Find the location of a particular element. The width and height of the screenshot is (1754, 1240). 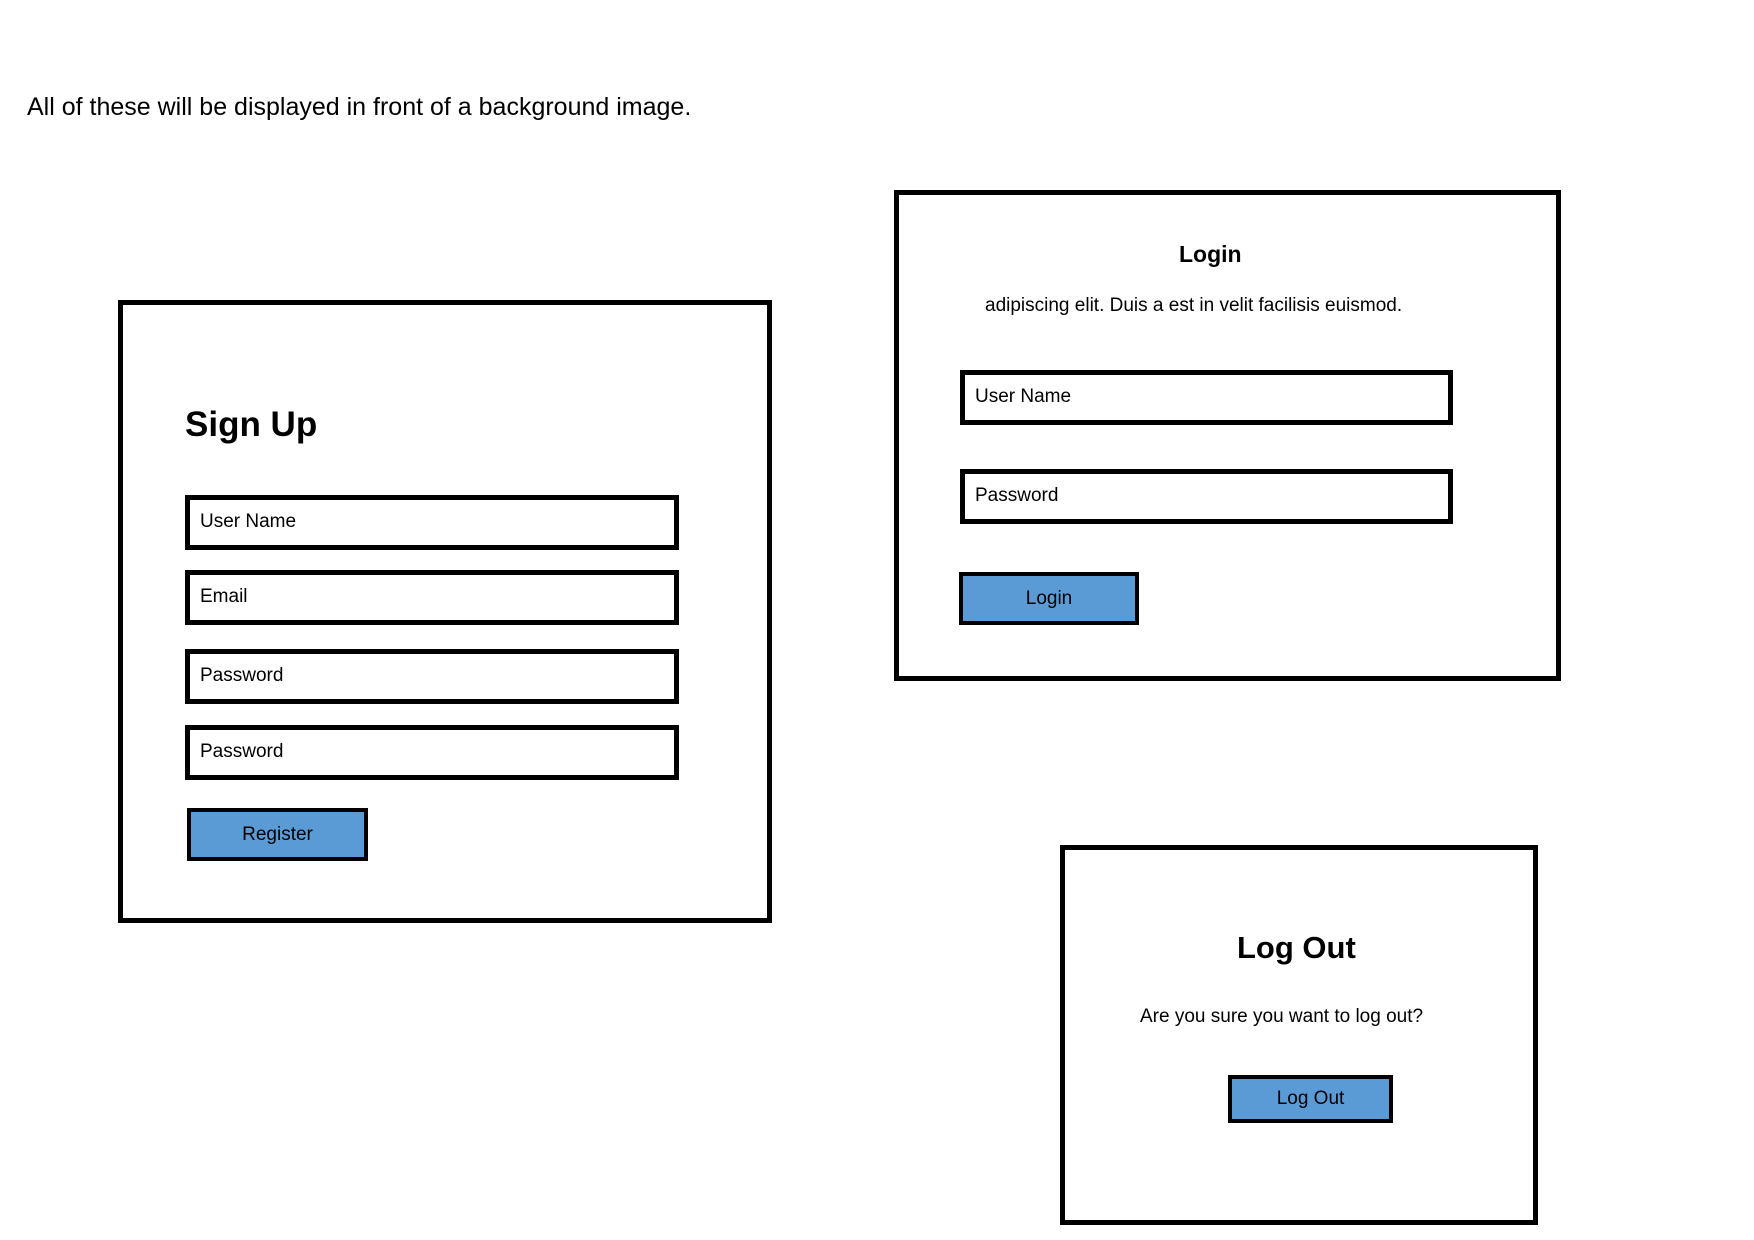

register-button: Register is located at coordinates (277, 834).